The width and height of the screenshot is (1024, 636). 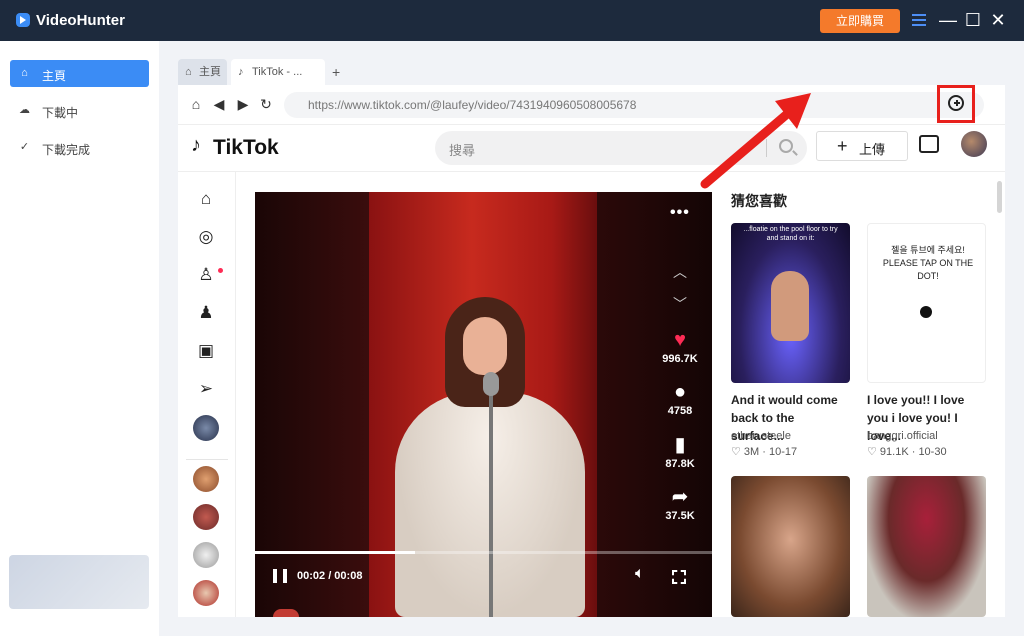 I want to click on tiktok-logo: TikTok, so click(x=246, y=148).